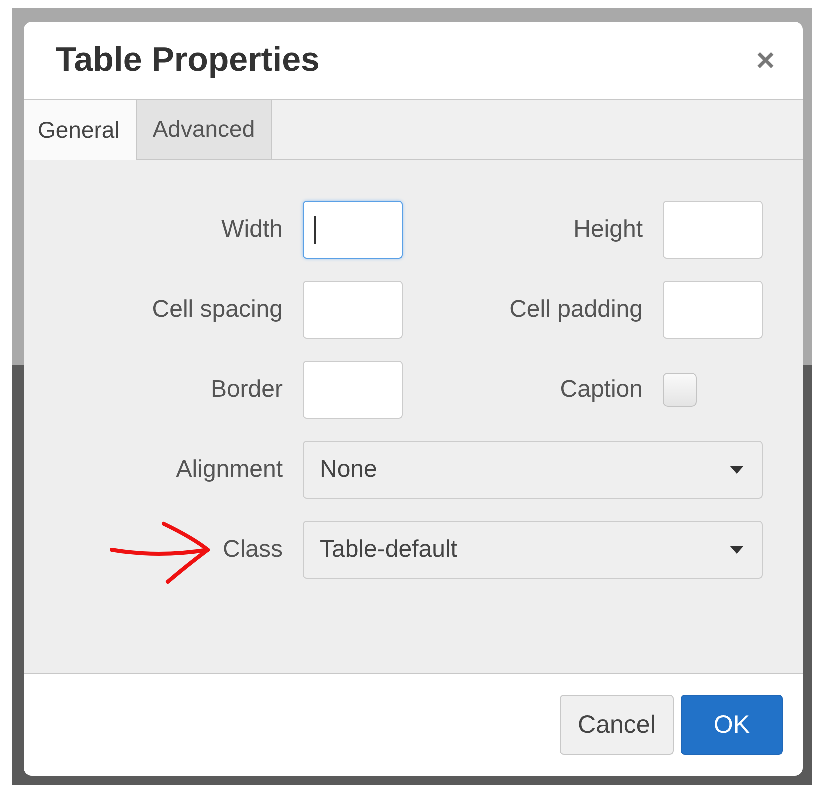 Image resolution: width=814 pixels, height=785 pixels. I want to click on dialog-title: Table Properties, so click(188, 60).